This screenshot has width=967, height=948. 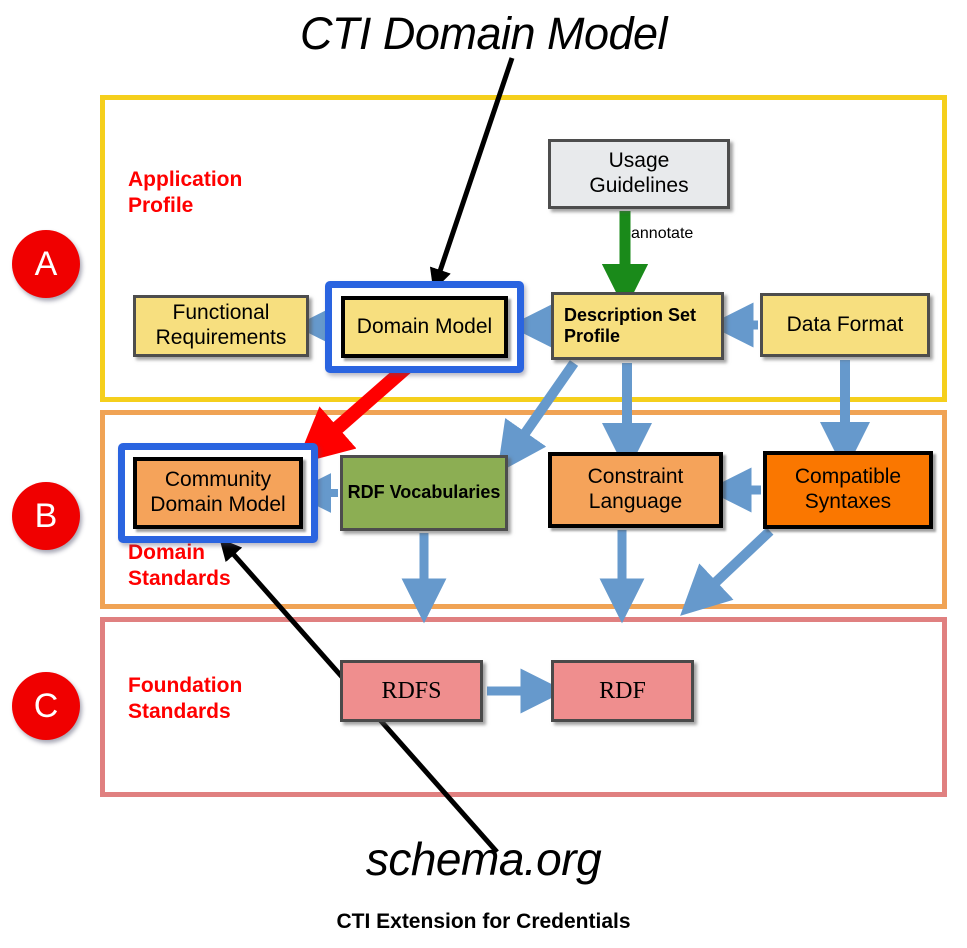 What do you see at coordinates (635, 490) in the screenshot?
I see `node-constraint-language: Constraint Language` at bounding box center [635, 490].